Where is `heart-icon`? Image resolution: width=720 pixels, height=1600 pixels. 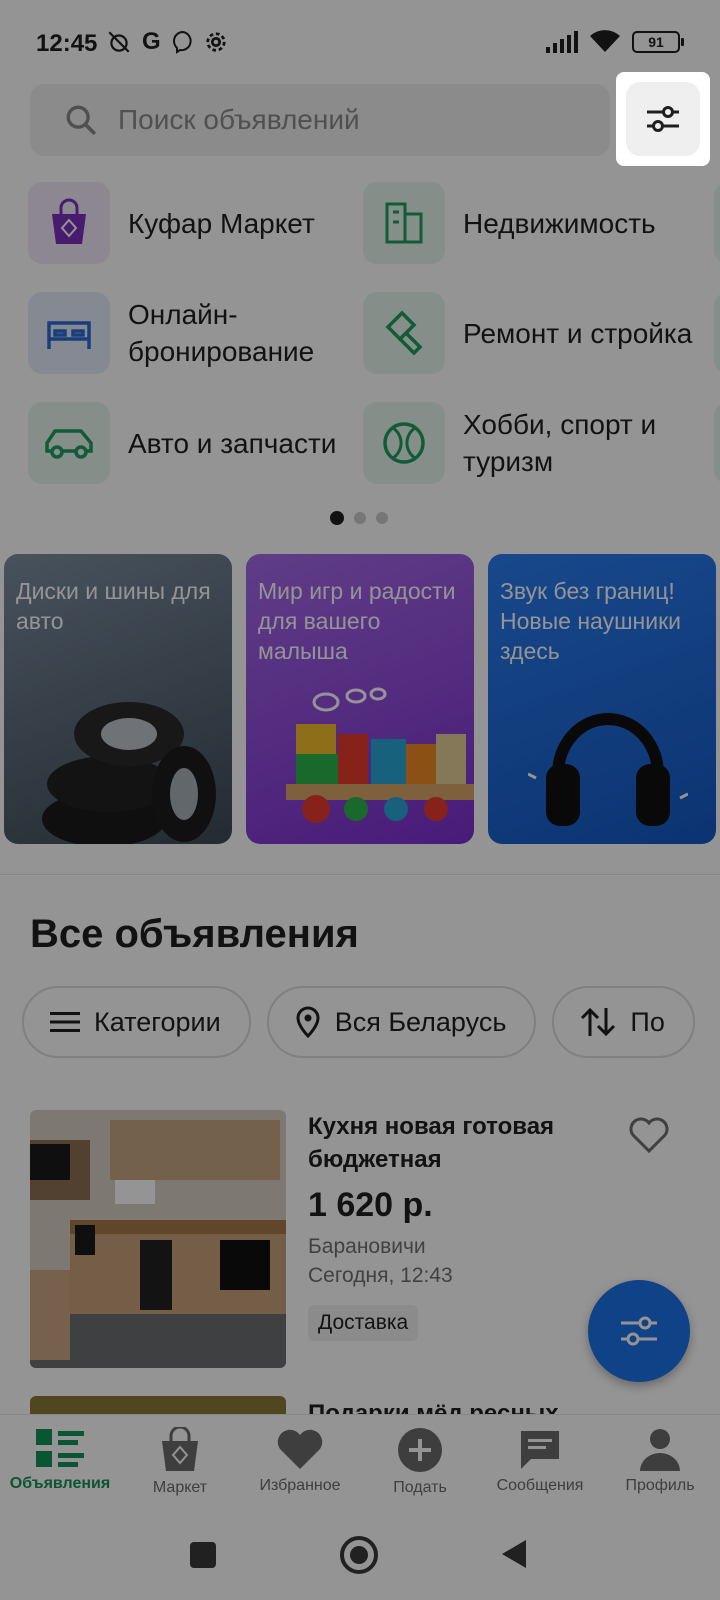
heart-icon is located at coordinates (300, 1449).